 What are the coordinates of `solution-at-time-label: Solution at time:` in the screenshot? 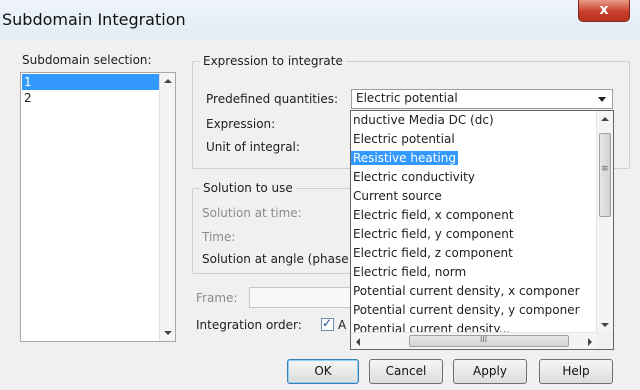 It's located at (252, 213).